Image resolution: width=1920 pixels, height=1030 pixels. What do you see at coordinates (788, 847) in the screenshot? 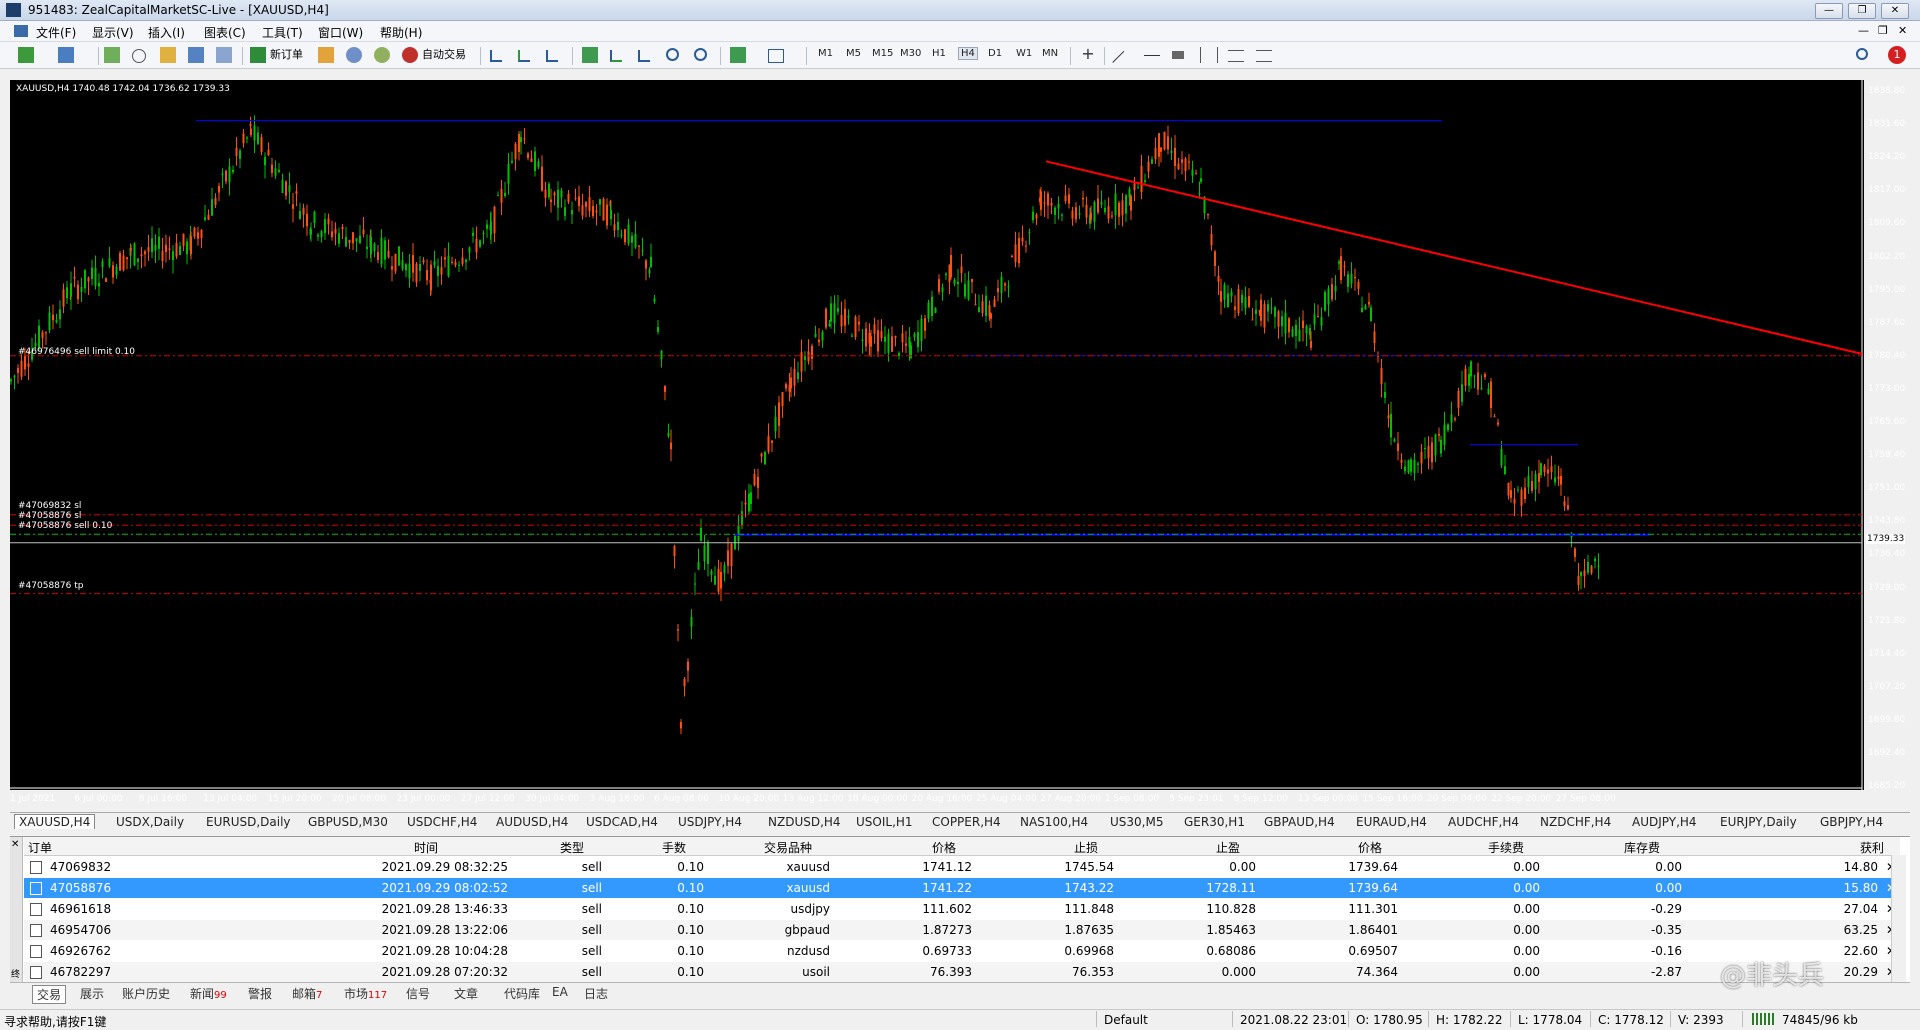
I see `col-symbol: 交易品种` at bounding box center [788, 847].